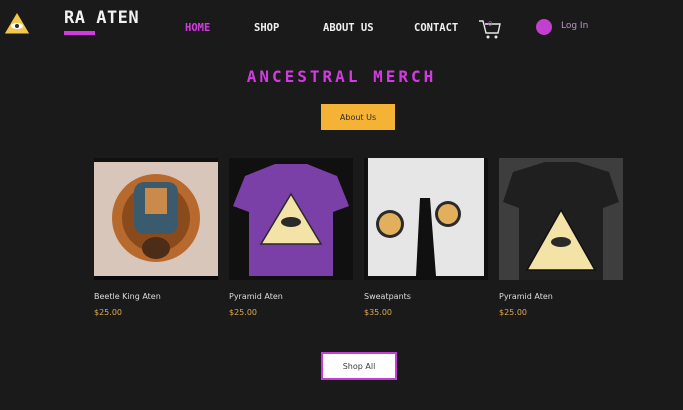 Image resolution: width=683 pixels, height=410 pixels. I want to click on product-name: Beetle King Aten, so click(127, 296).